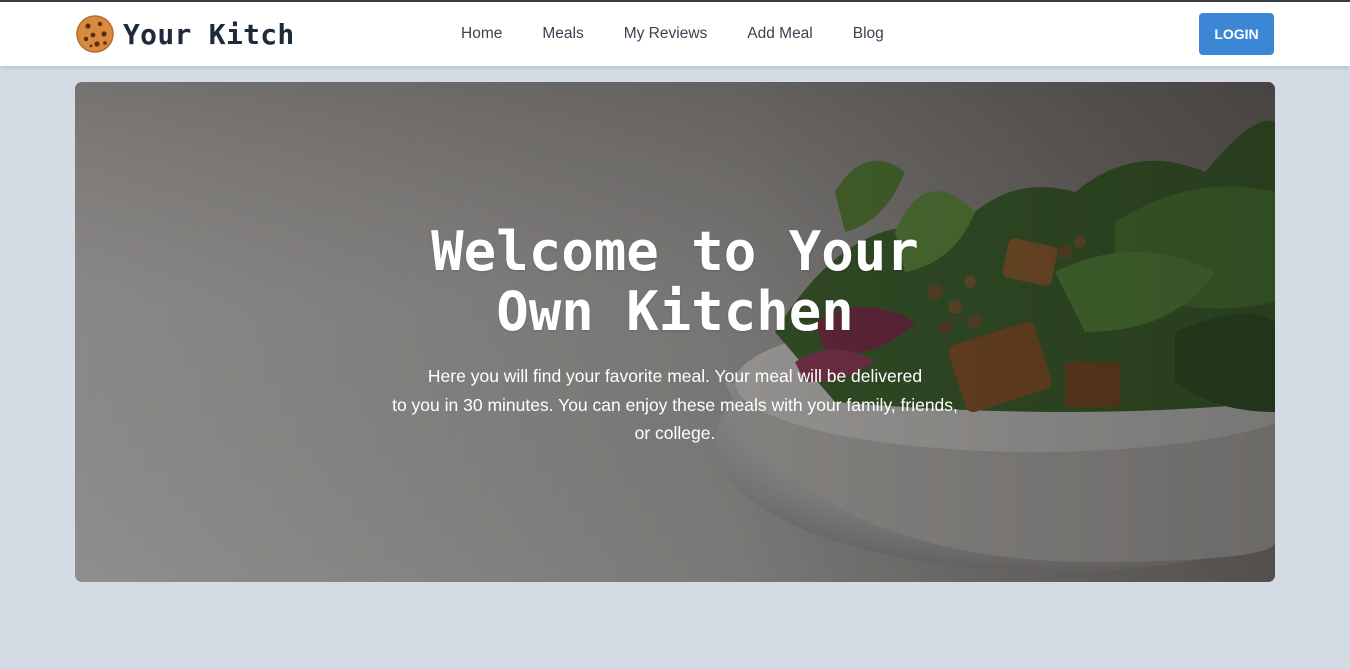 This screenshot has width=1350, height=669. I want to click on hero-title-line-2: Own Kitchen, so click(675, 311).